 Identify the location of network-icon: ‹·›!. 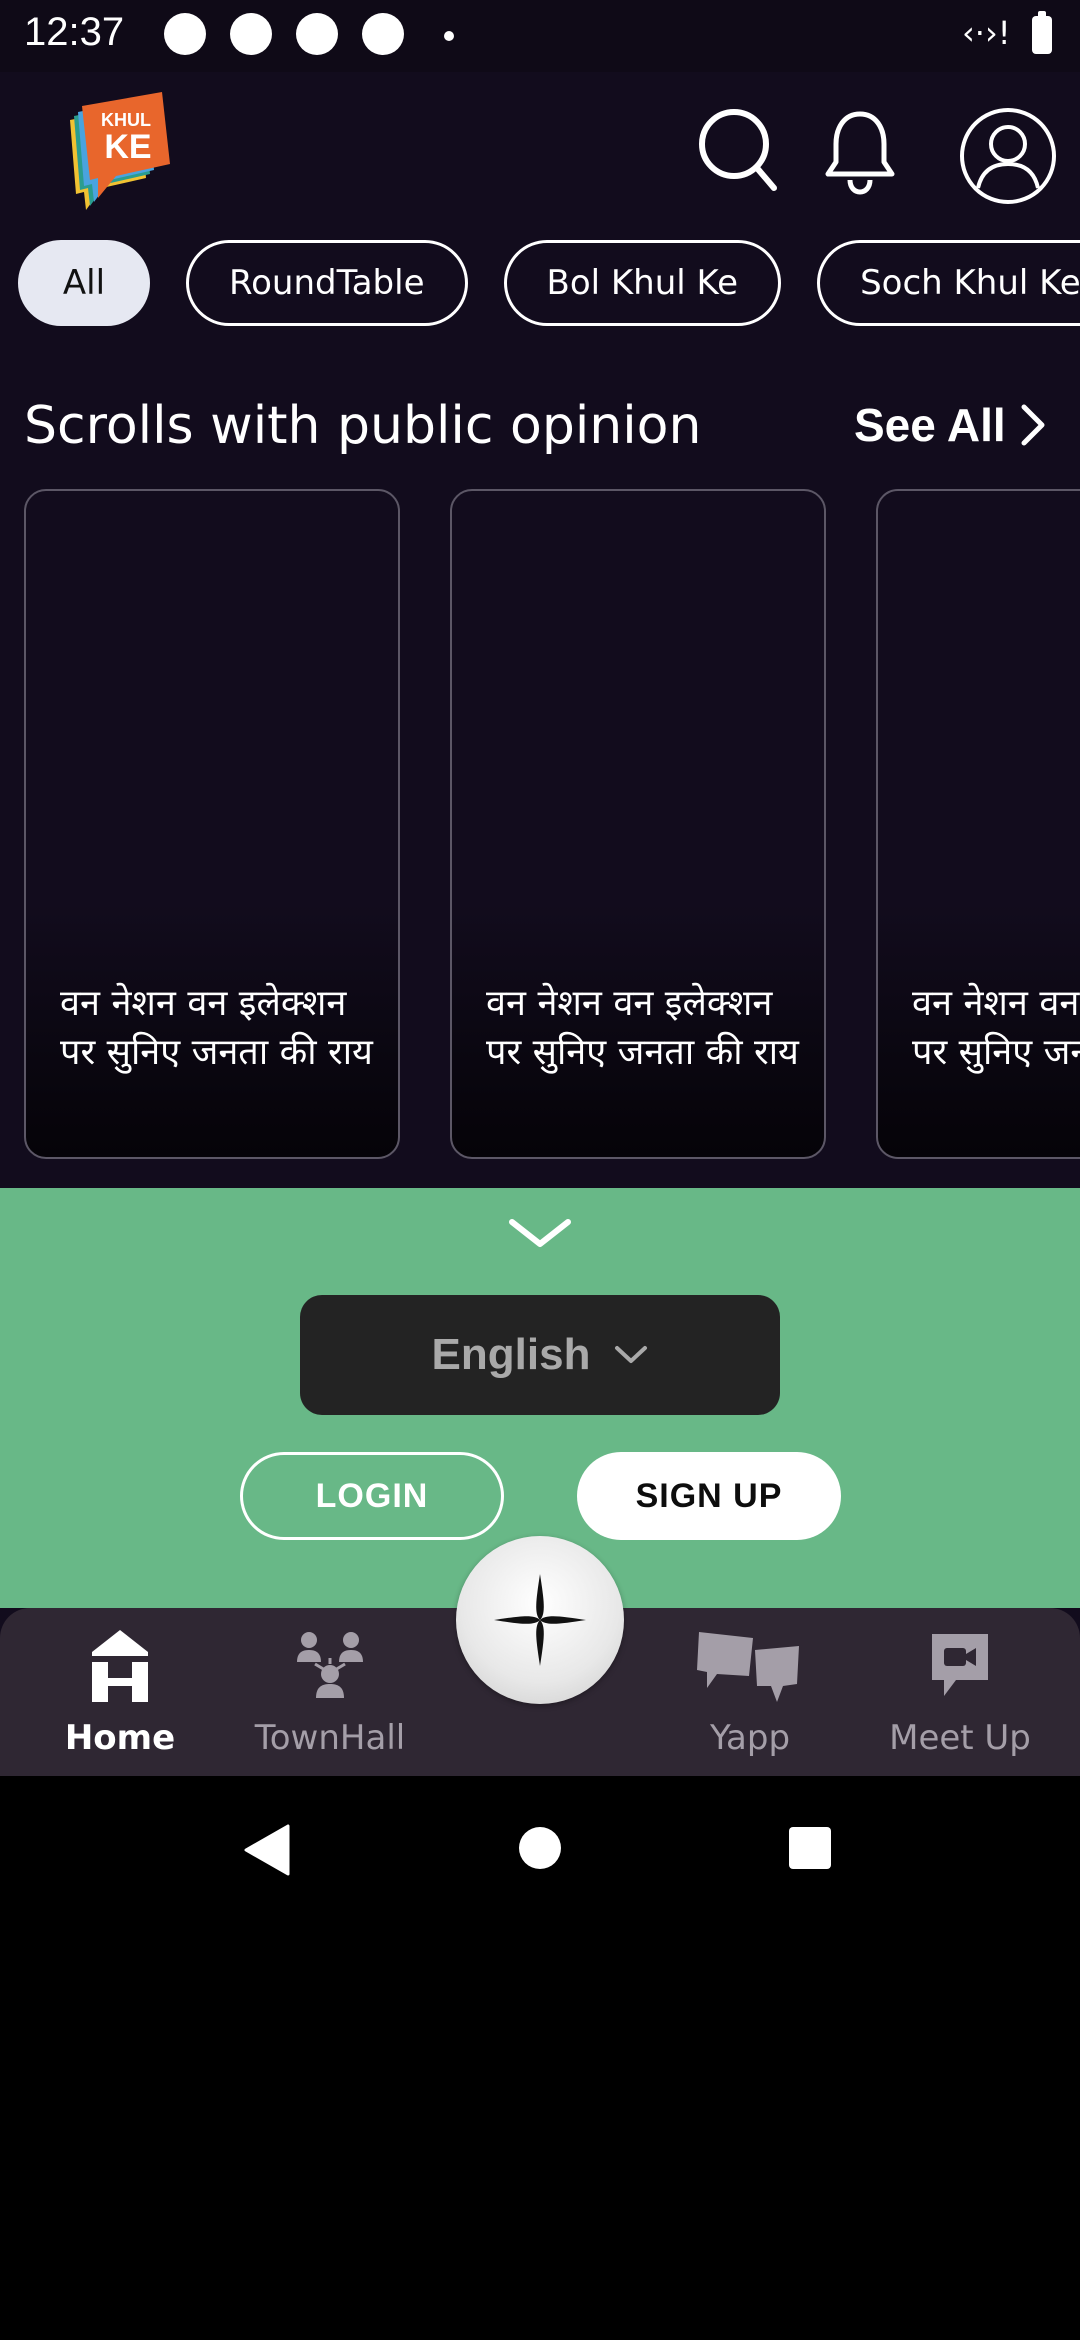
(986, 33).